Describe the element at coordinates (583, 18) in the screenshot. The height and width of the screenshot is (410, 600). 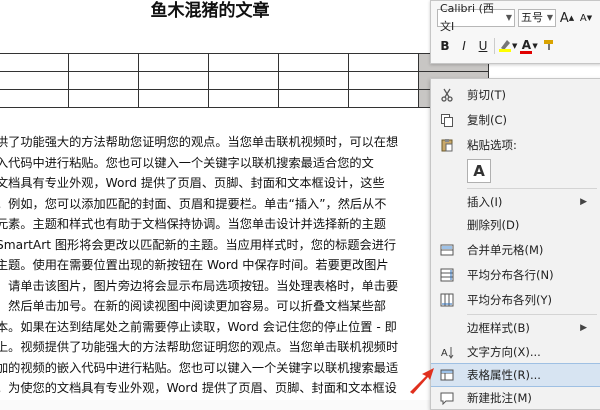
I see `shrink-font-icon: A` at that location.